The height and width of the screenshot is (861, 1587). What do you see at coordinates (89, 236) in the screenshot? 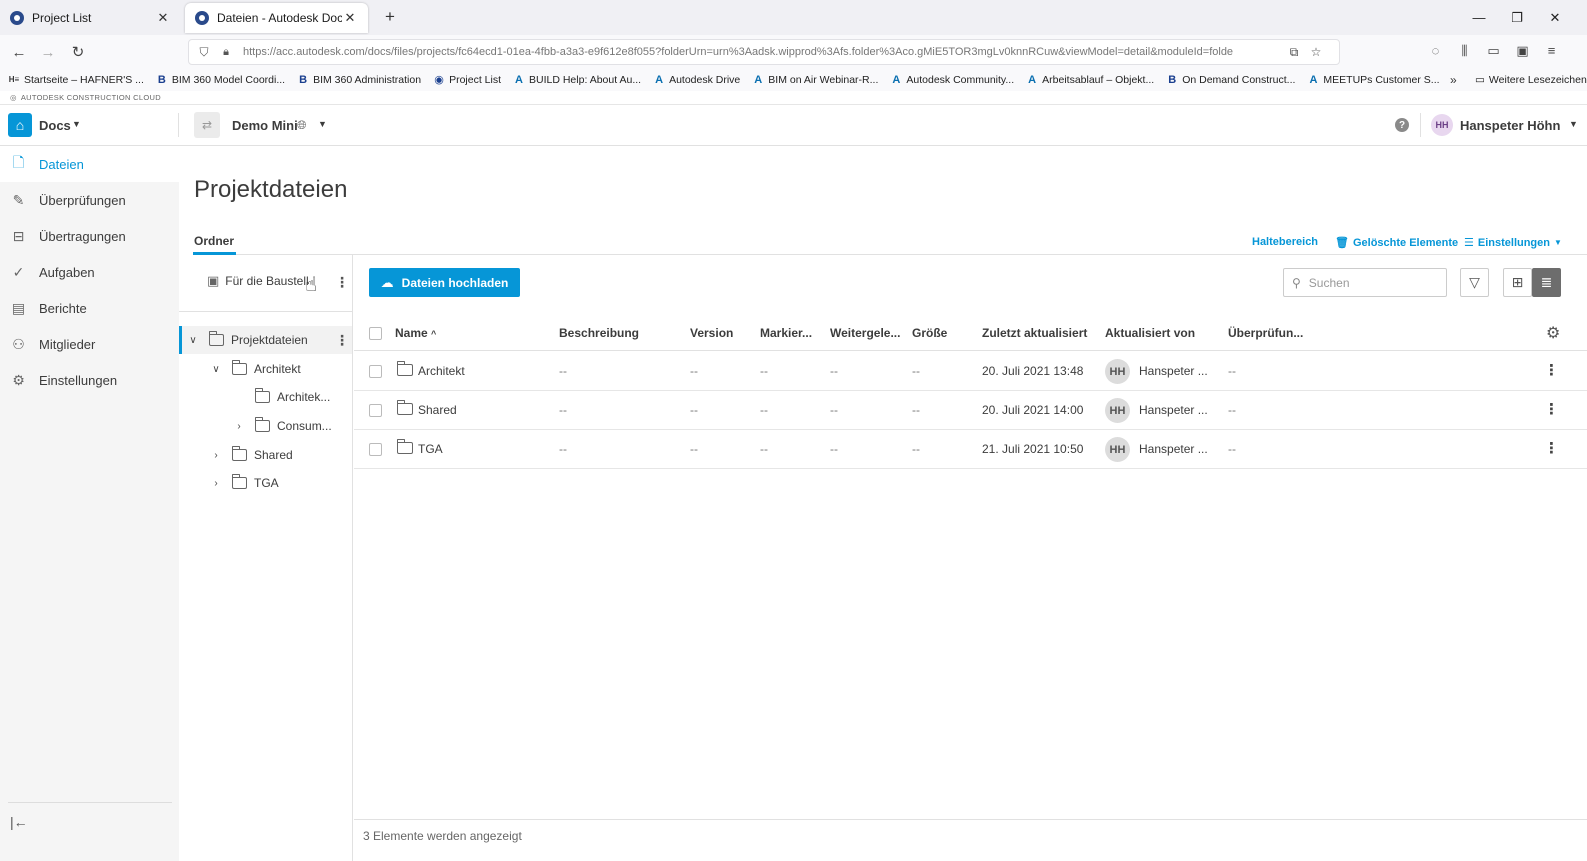
I see `sidebar-item-uebertragungen: ⊟ Übertragungen` at bounding box center [89, 236].